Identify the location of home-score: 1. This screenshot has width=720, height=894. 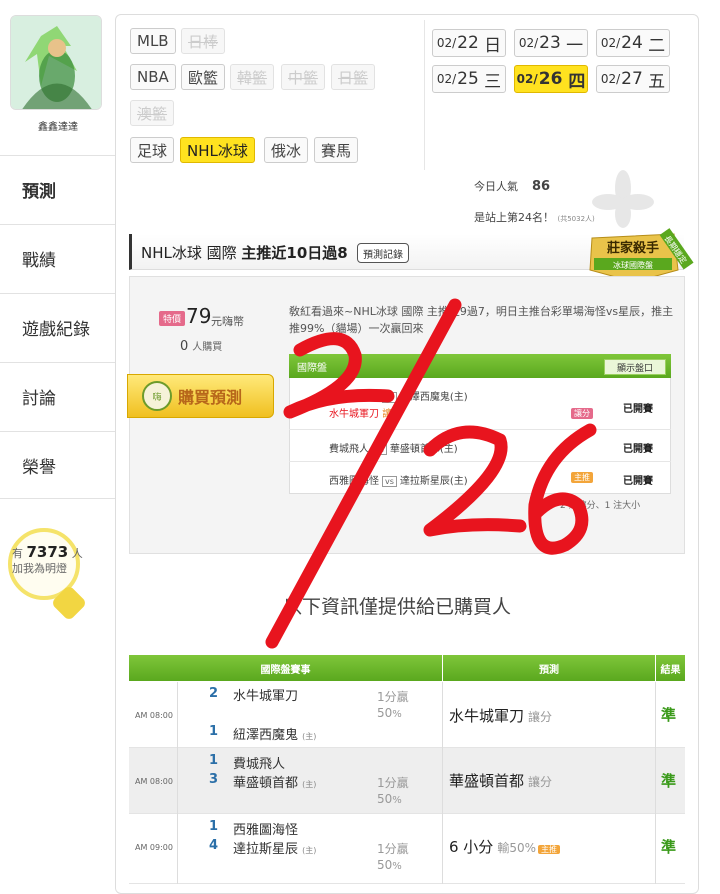
(214, 731).